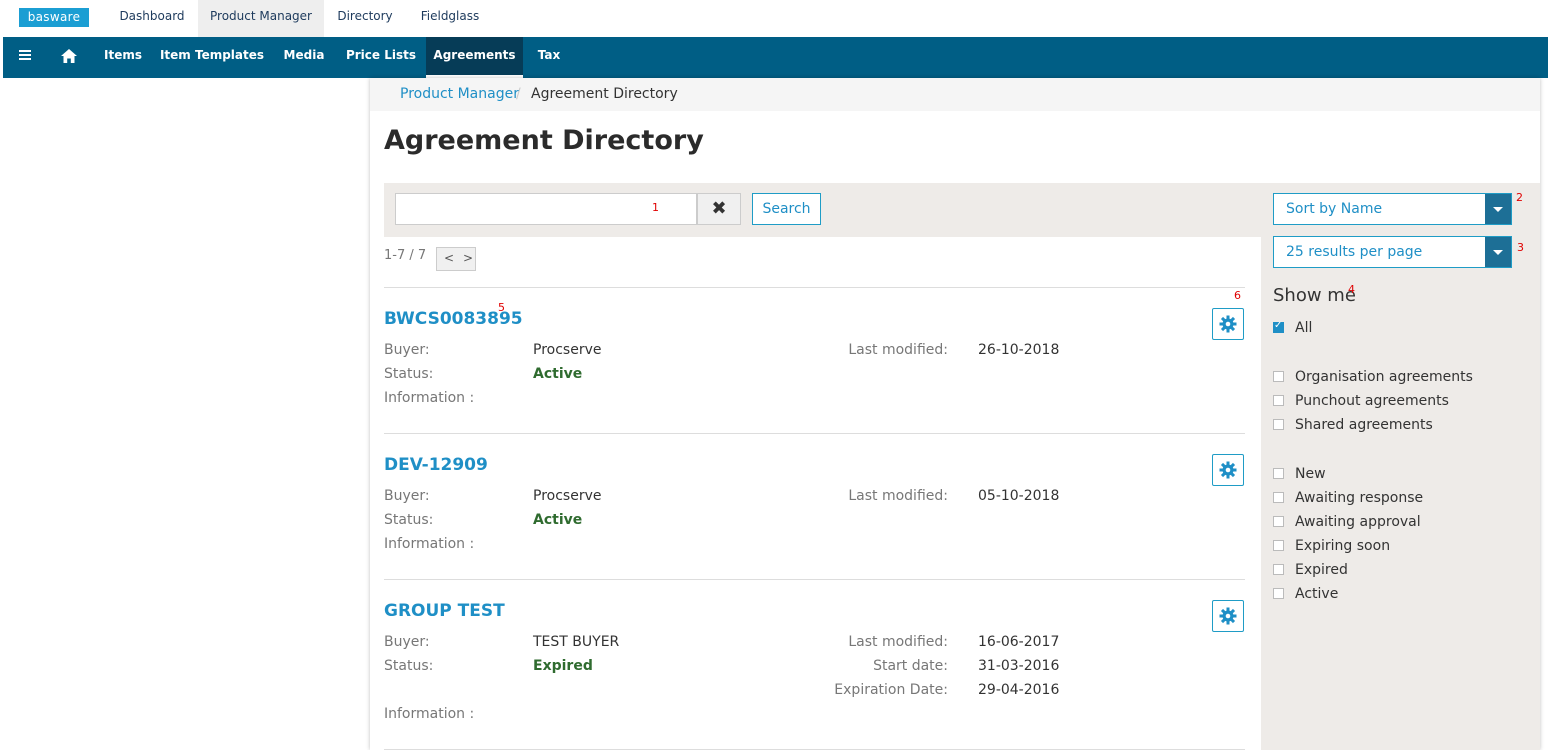 This screenshot has width=1548, height=750. What do you see at coordinates (604, 94) in the screenshot?
I see `breadcrumb-current: Agreement Directory` at bounding box center [604, 94].